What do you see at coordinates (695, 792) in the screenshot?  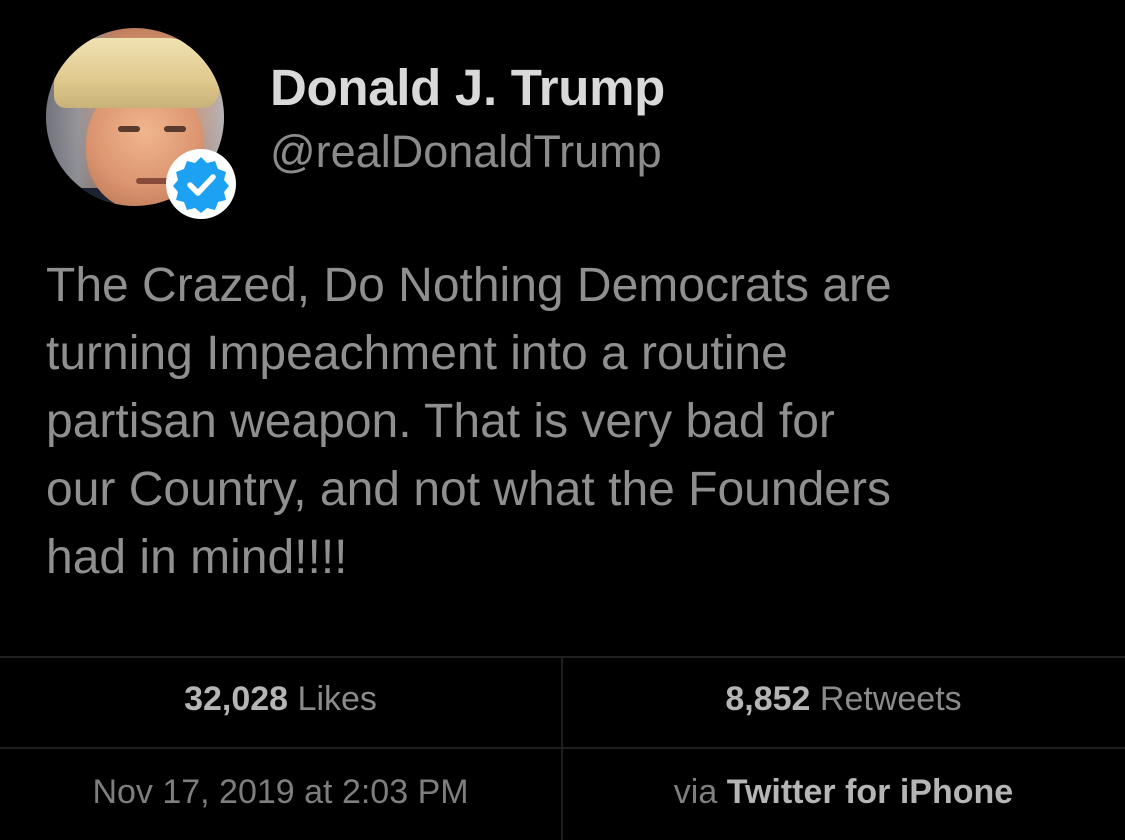 I see `via-label: via` at bounding box center [695, 792].